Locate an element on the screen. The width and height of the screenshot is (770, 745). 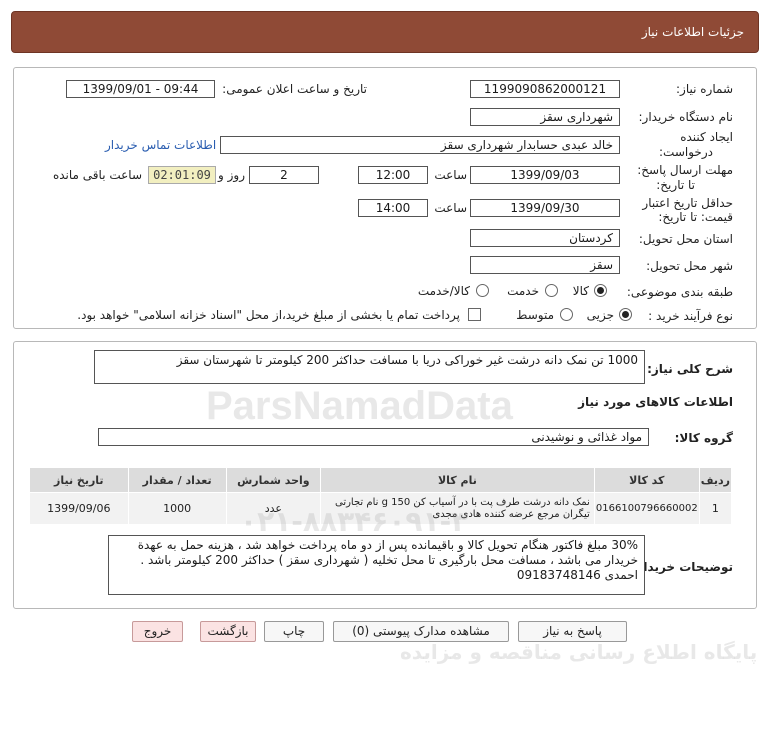
goods-info-title: اطلاعات کالاهای مورد نیاز is located at coordinates (655, 402).